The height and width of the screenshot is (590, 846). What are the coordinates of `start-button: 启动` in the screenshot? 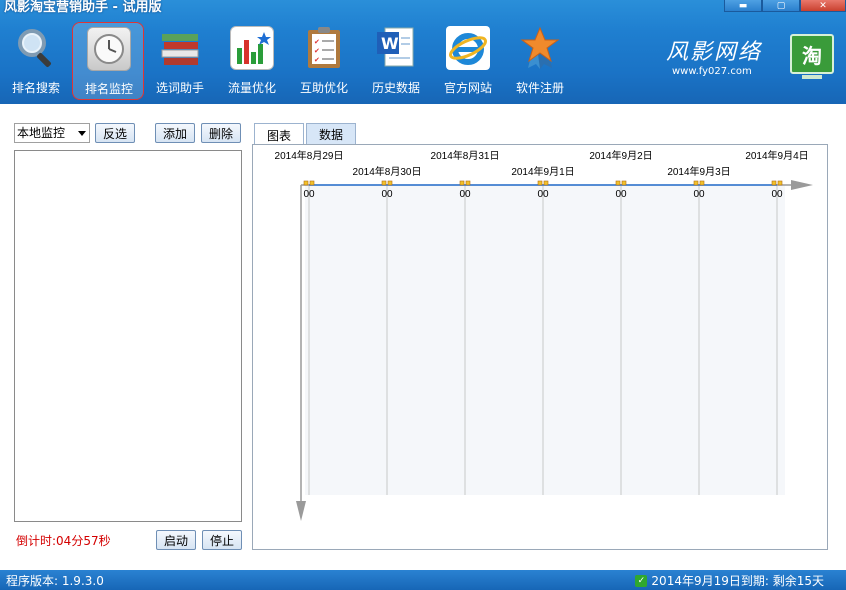 It's located at (176, 540).